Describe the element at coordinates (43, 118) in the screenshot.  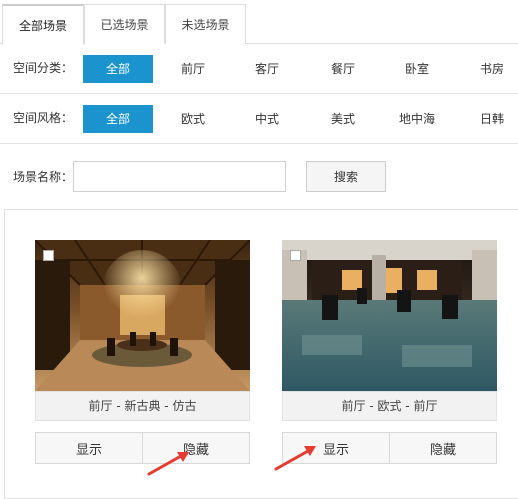
I see `space-style-label: 空间风格：` at that location.